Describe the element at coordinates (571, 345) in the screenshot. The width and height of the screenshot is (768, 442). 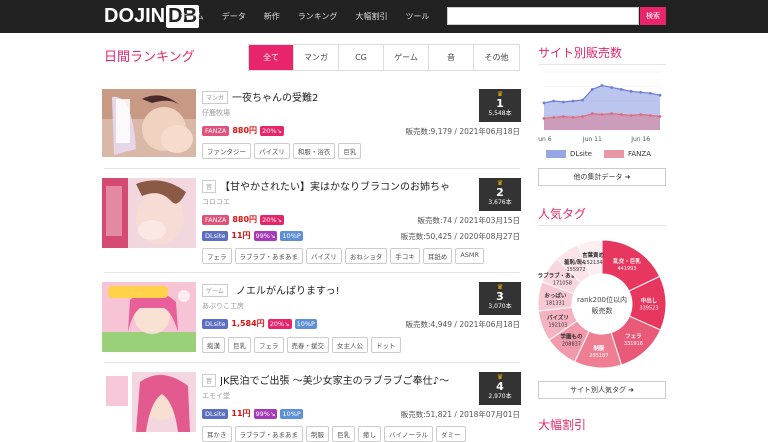
I see `slice-value: 208837` at that location.